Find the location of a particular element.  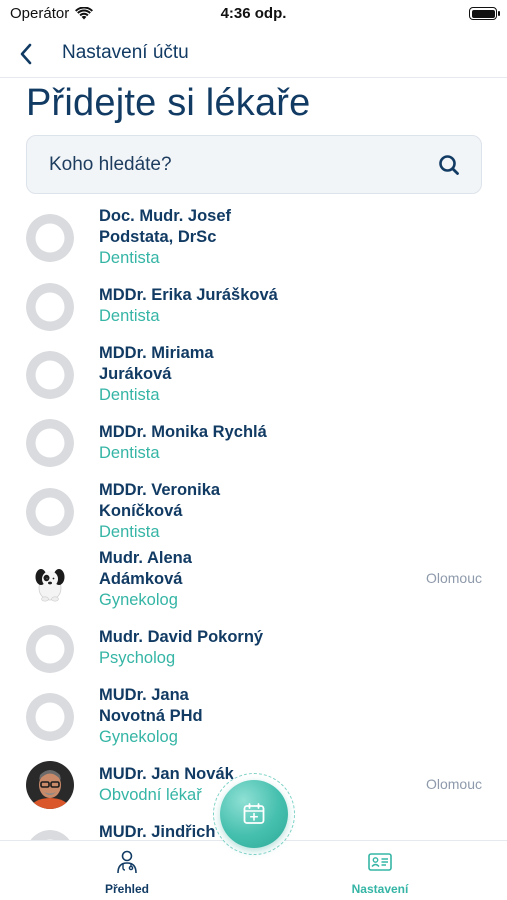

status-bar: Operátor 4:36 odp. is located at coordinates (253, 15).